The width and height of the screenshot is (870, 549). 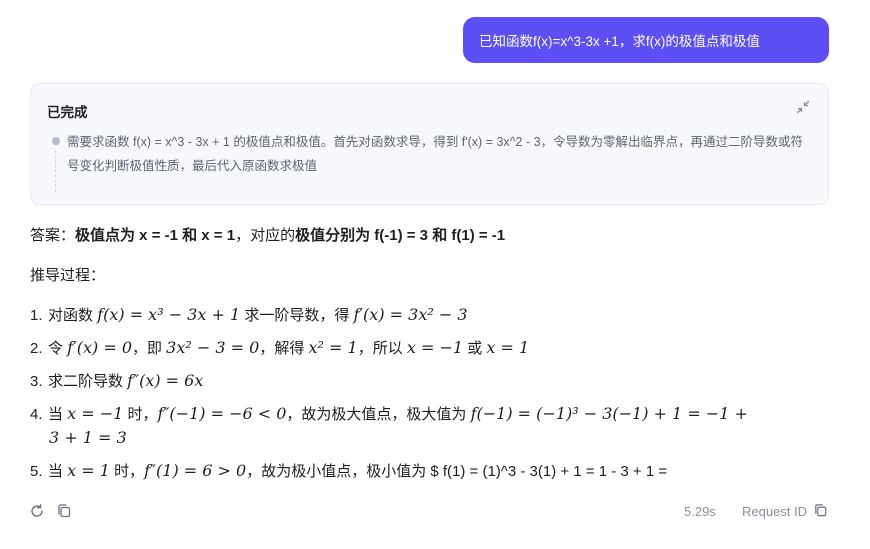 I want to click on answer-extrema-points: 极值点为 x = -1 和 x = 1, so click(x=155, y=235).